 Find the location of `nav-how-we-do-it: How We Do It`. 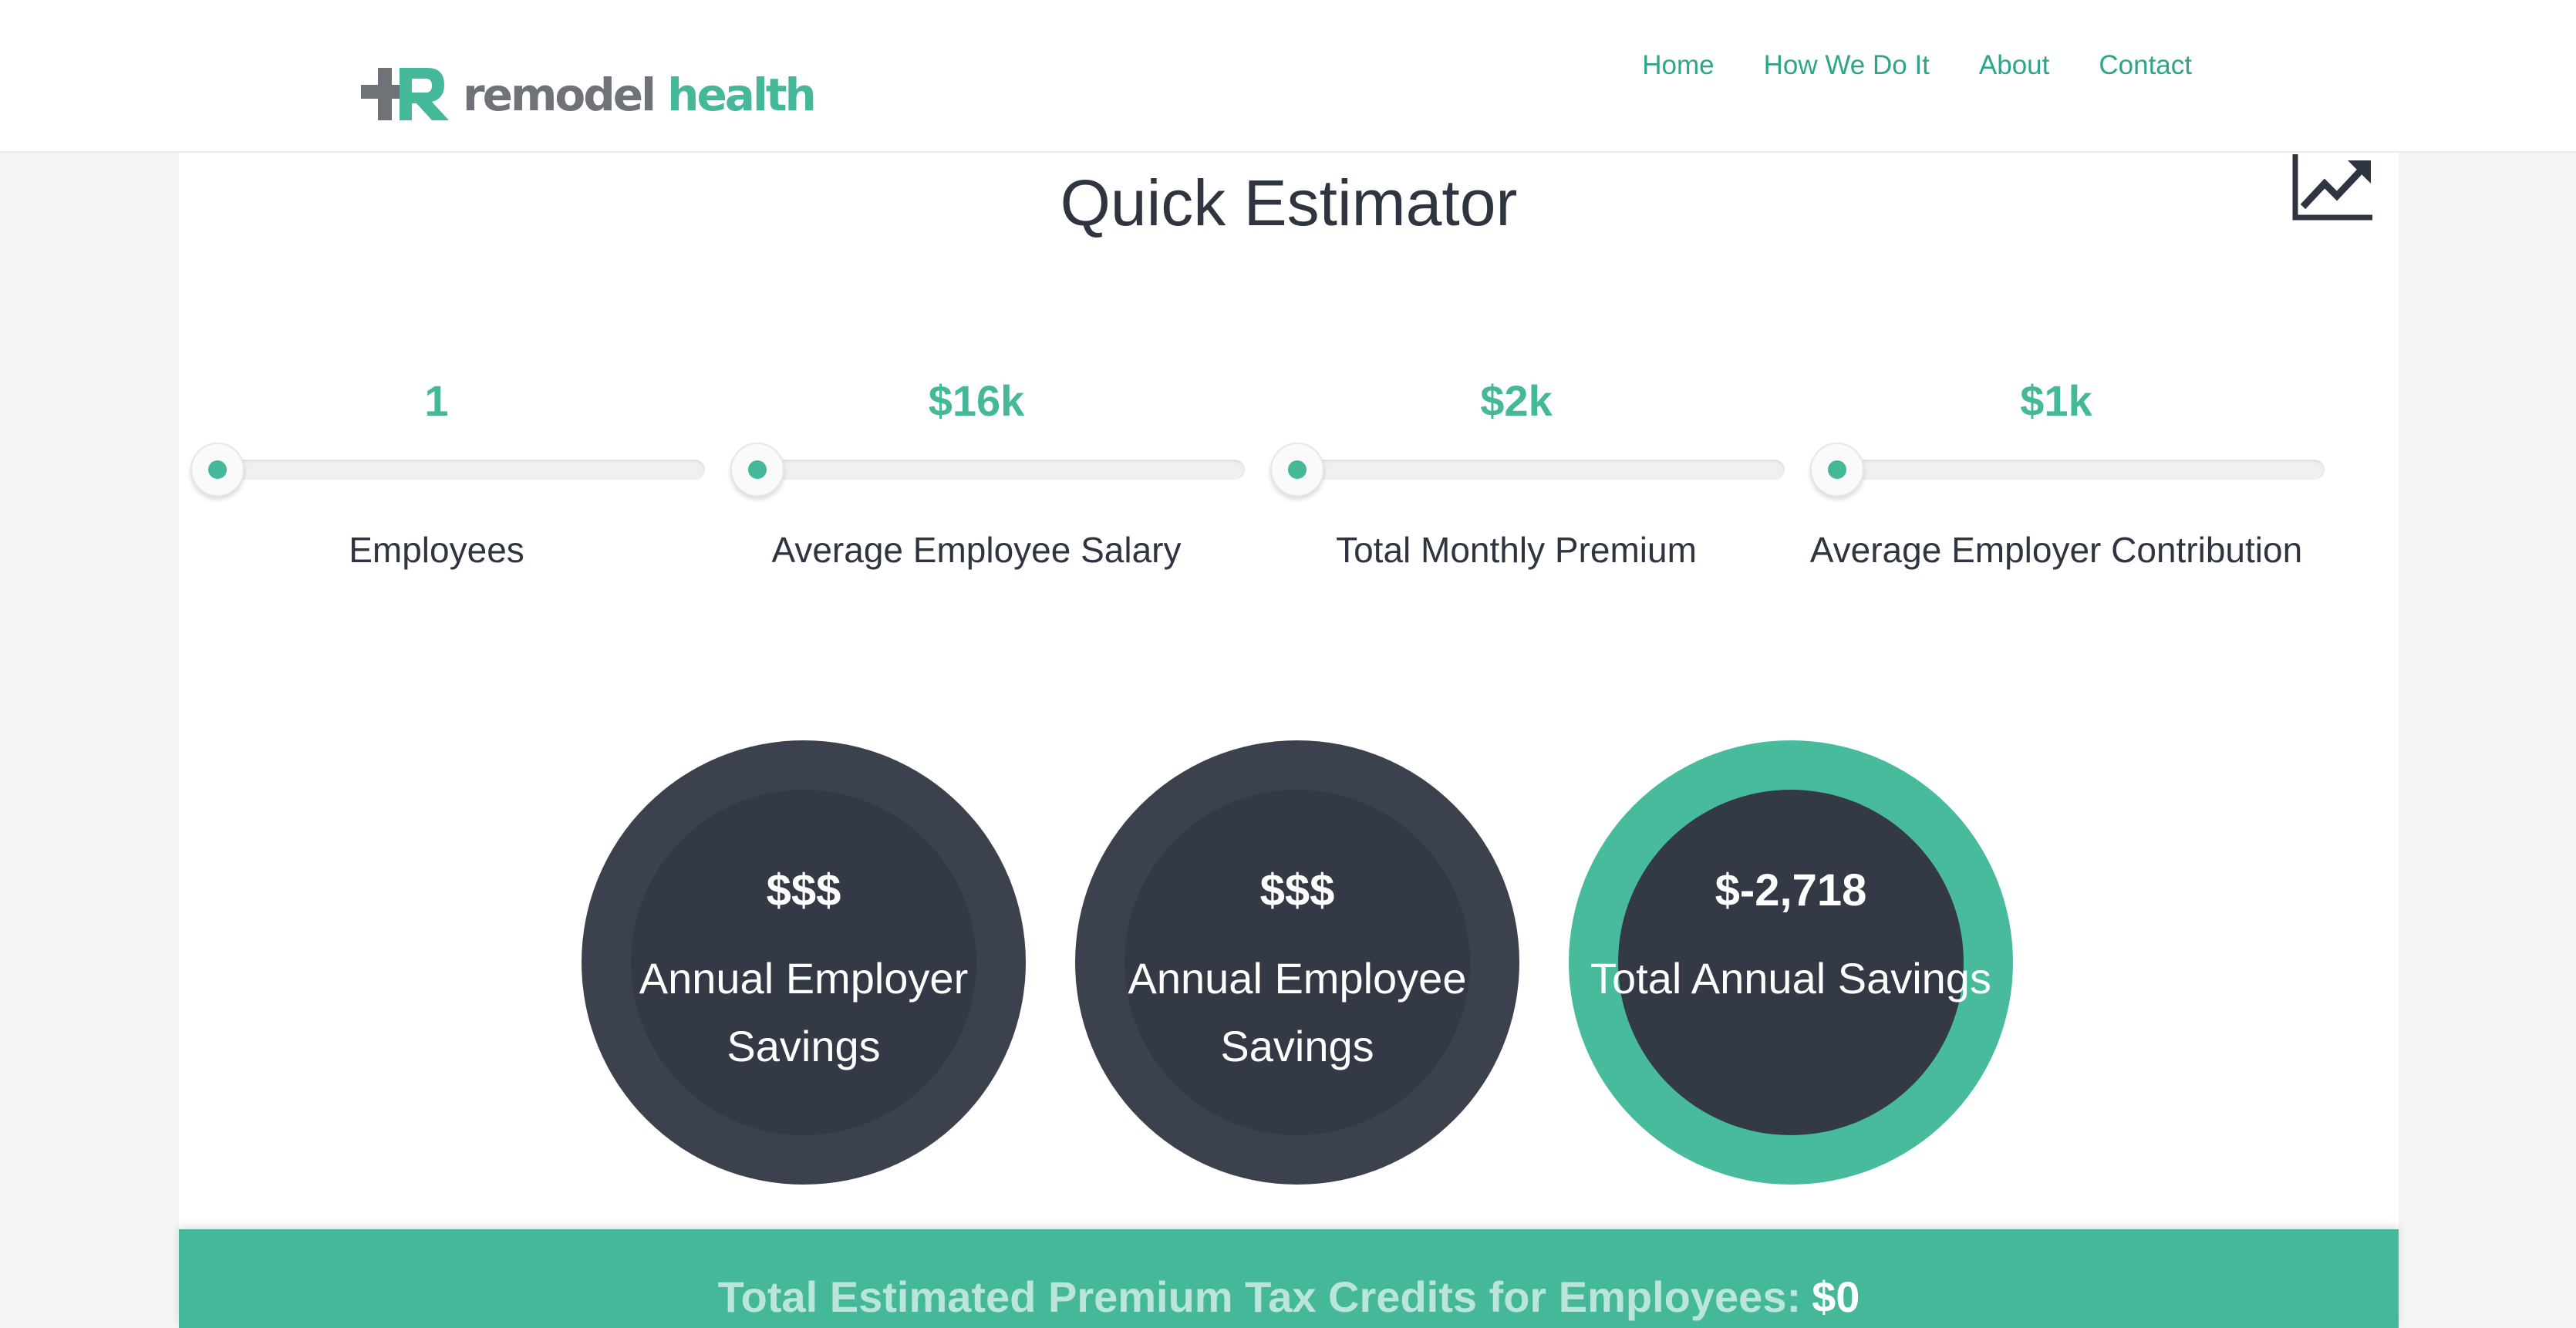

nav-how-we-do-it: How We Do It is located at coordinates (1847, 65).